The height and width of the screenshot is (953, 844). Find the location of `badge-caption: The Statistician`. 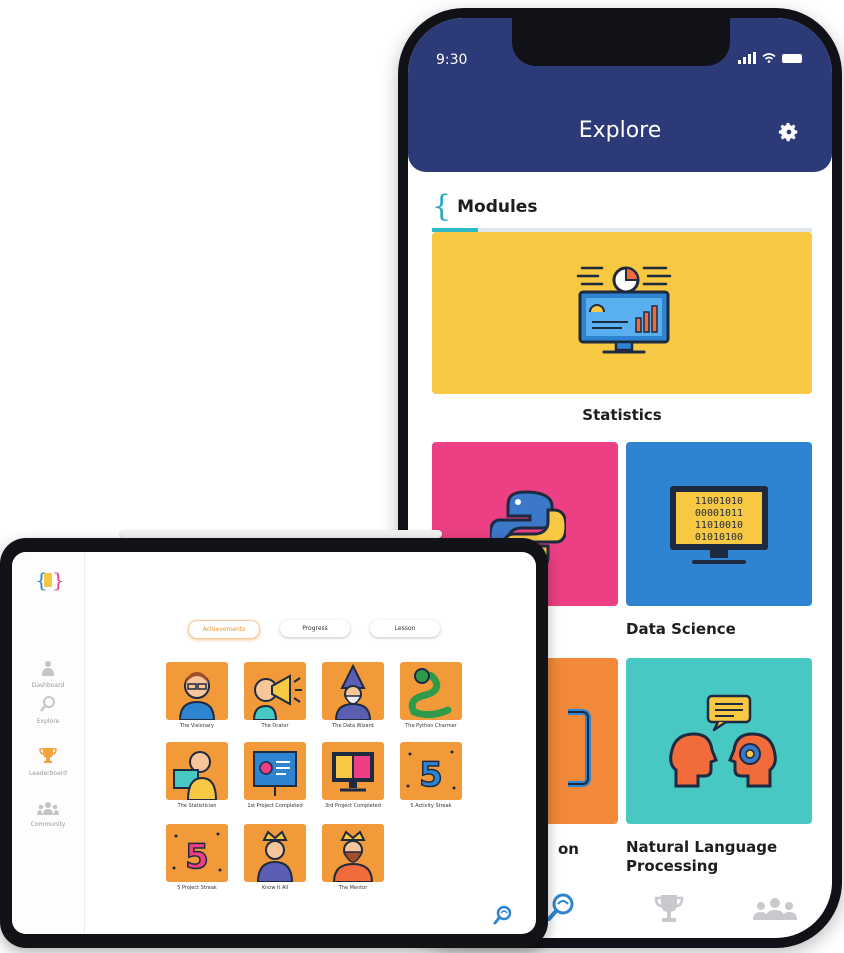

badge-caption: The Statistician is located at coordinates (197, 806).